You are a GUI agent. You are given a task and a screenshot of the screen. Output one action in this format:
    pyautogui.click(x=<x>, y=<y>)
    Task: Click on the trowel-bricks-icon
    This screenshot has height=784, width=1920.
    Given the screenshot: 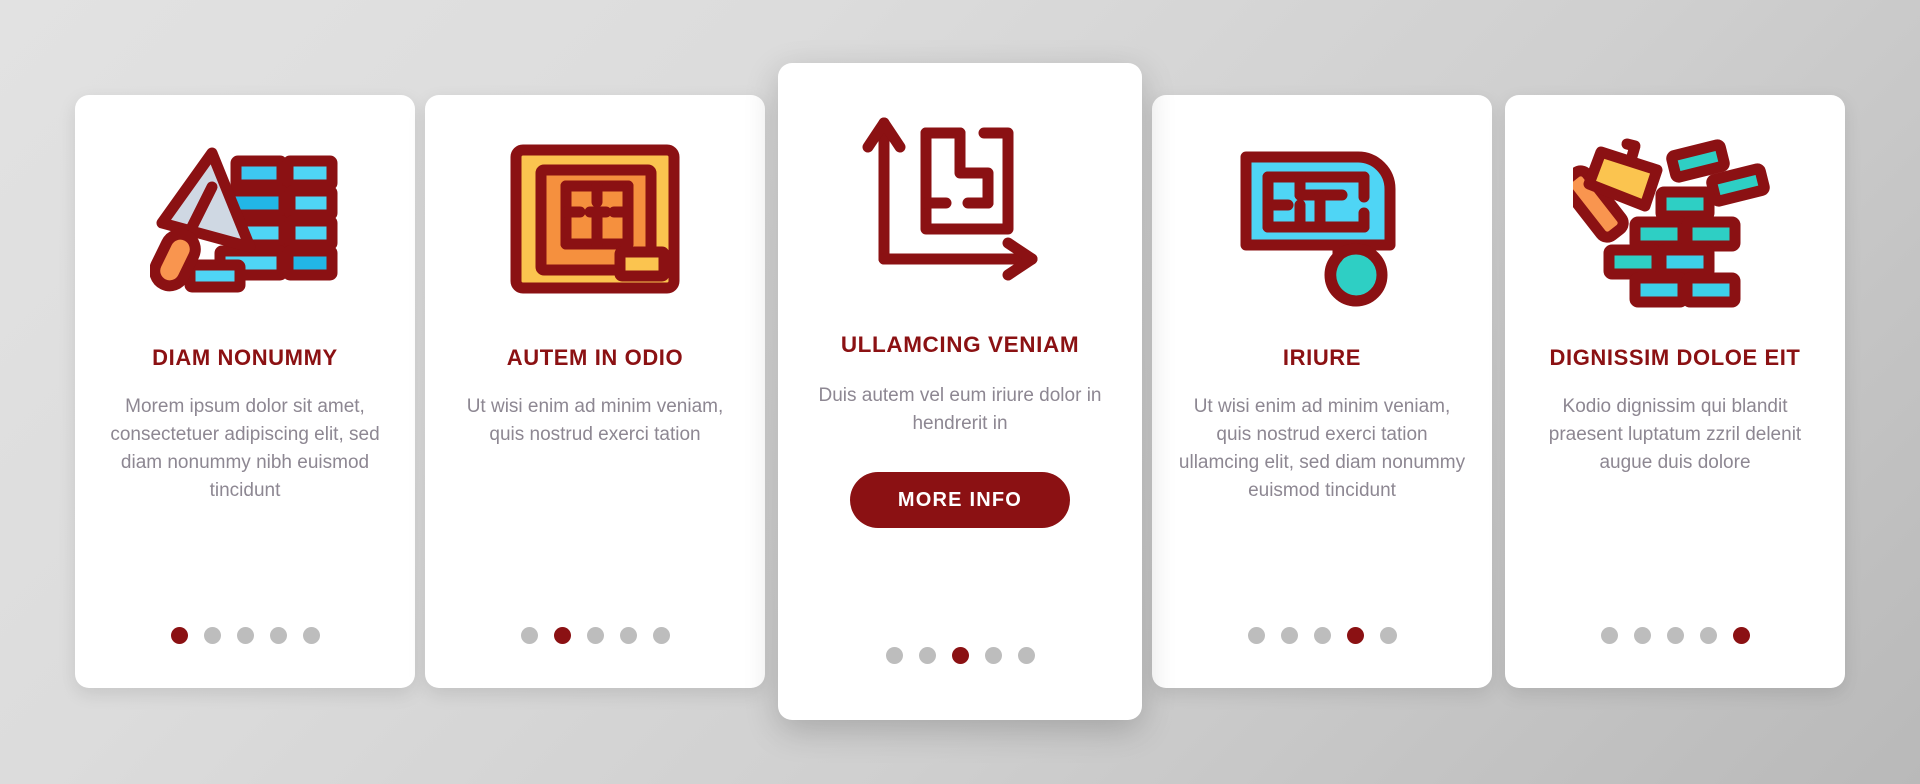 What is the action you would take?
    pyautogui.click(x=245, y=220)
    